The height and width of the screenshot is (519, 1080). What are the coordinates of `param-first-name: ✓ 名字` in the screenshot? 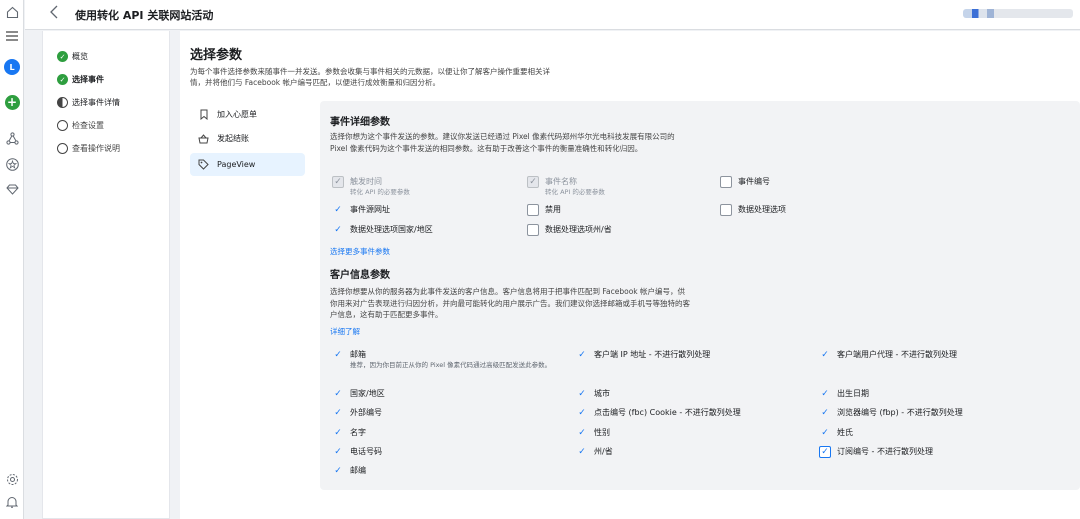 It's located at (349, 433).